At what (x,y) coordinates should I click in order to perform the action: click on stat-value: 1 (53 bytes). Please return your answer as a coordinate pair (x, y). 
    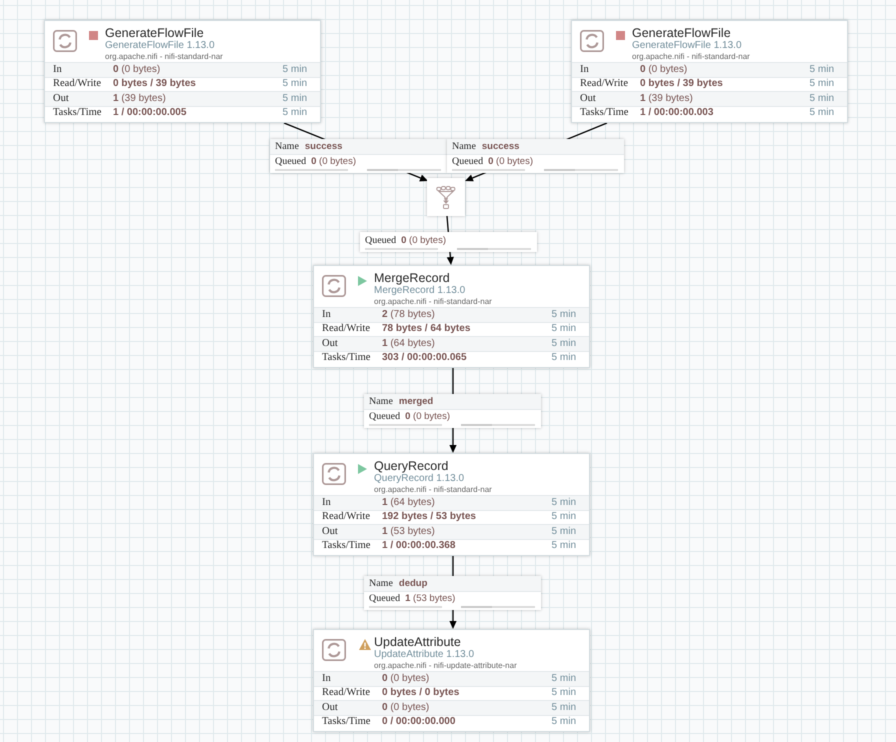
    Looking at the image, I should click on (408, 532).